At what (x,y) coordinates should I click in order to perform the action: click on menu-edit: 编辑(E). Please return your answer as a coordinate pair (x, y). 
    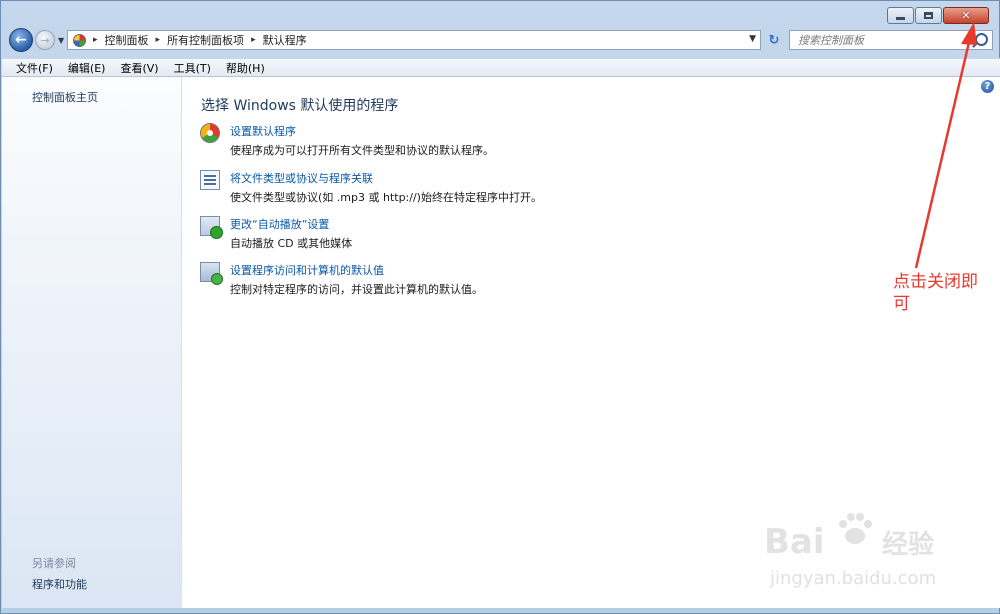
    Looking at the image, I should click on (86, 68).